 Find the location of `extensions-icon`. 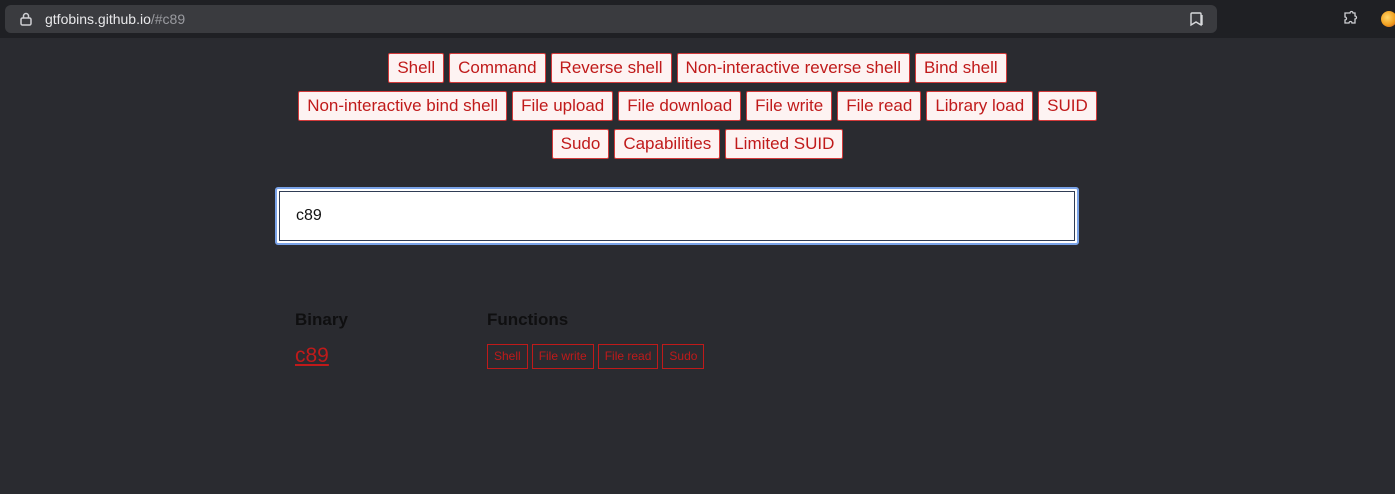

extensions-icon is located at coordinates (1350, 19).